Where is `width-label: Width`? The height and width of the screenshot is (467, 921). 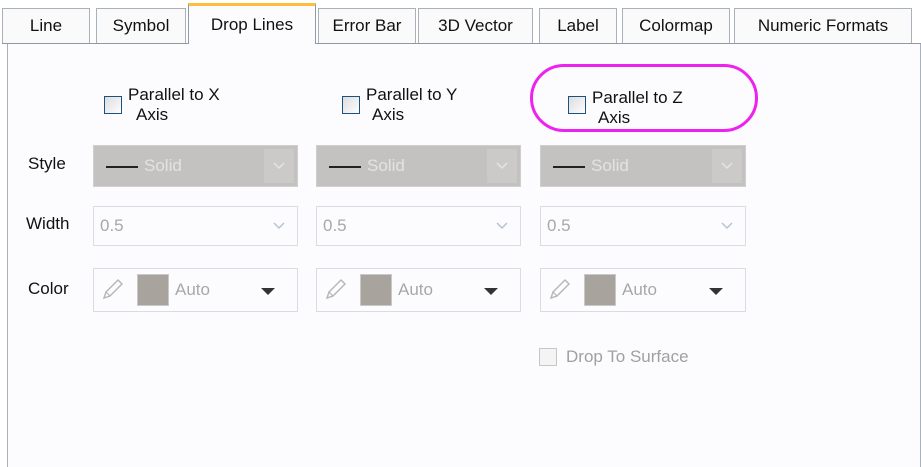 width-label: Width is located at coordinates (48, 223).